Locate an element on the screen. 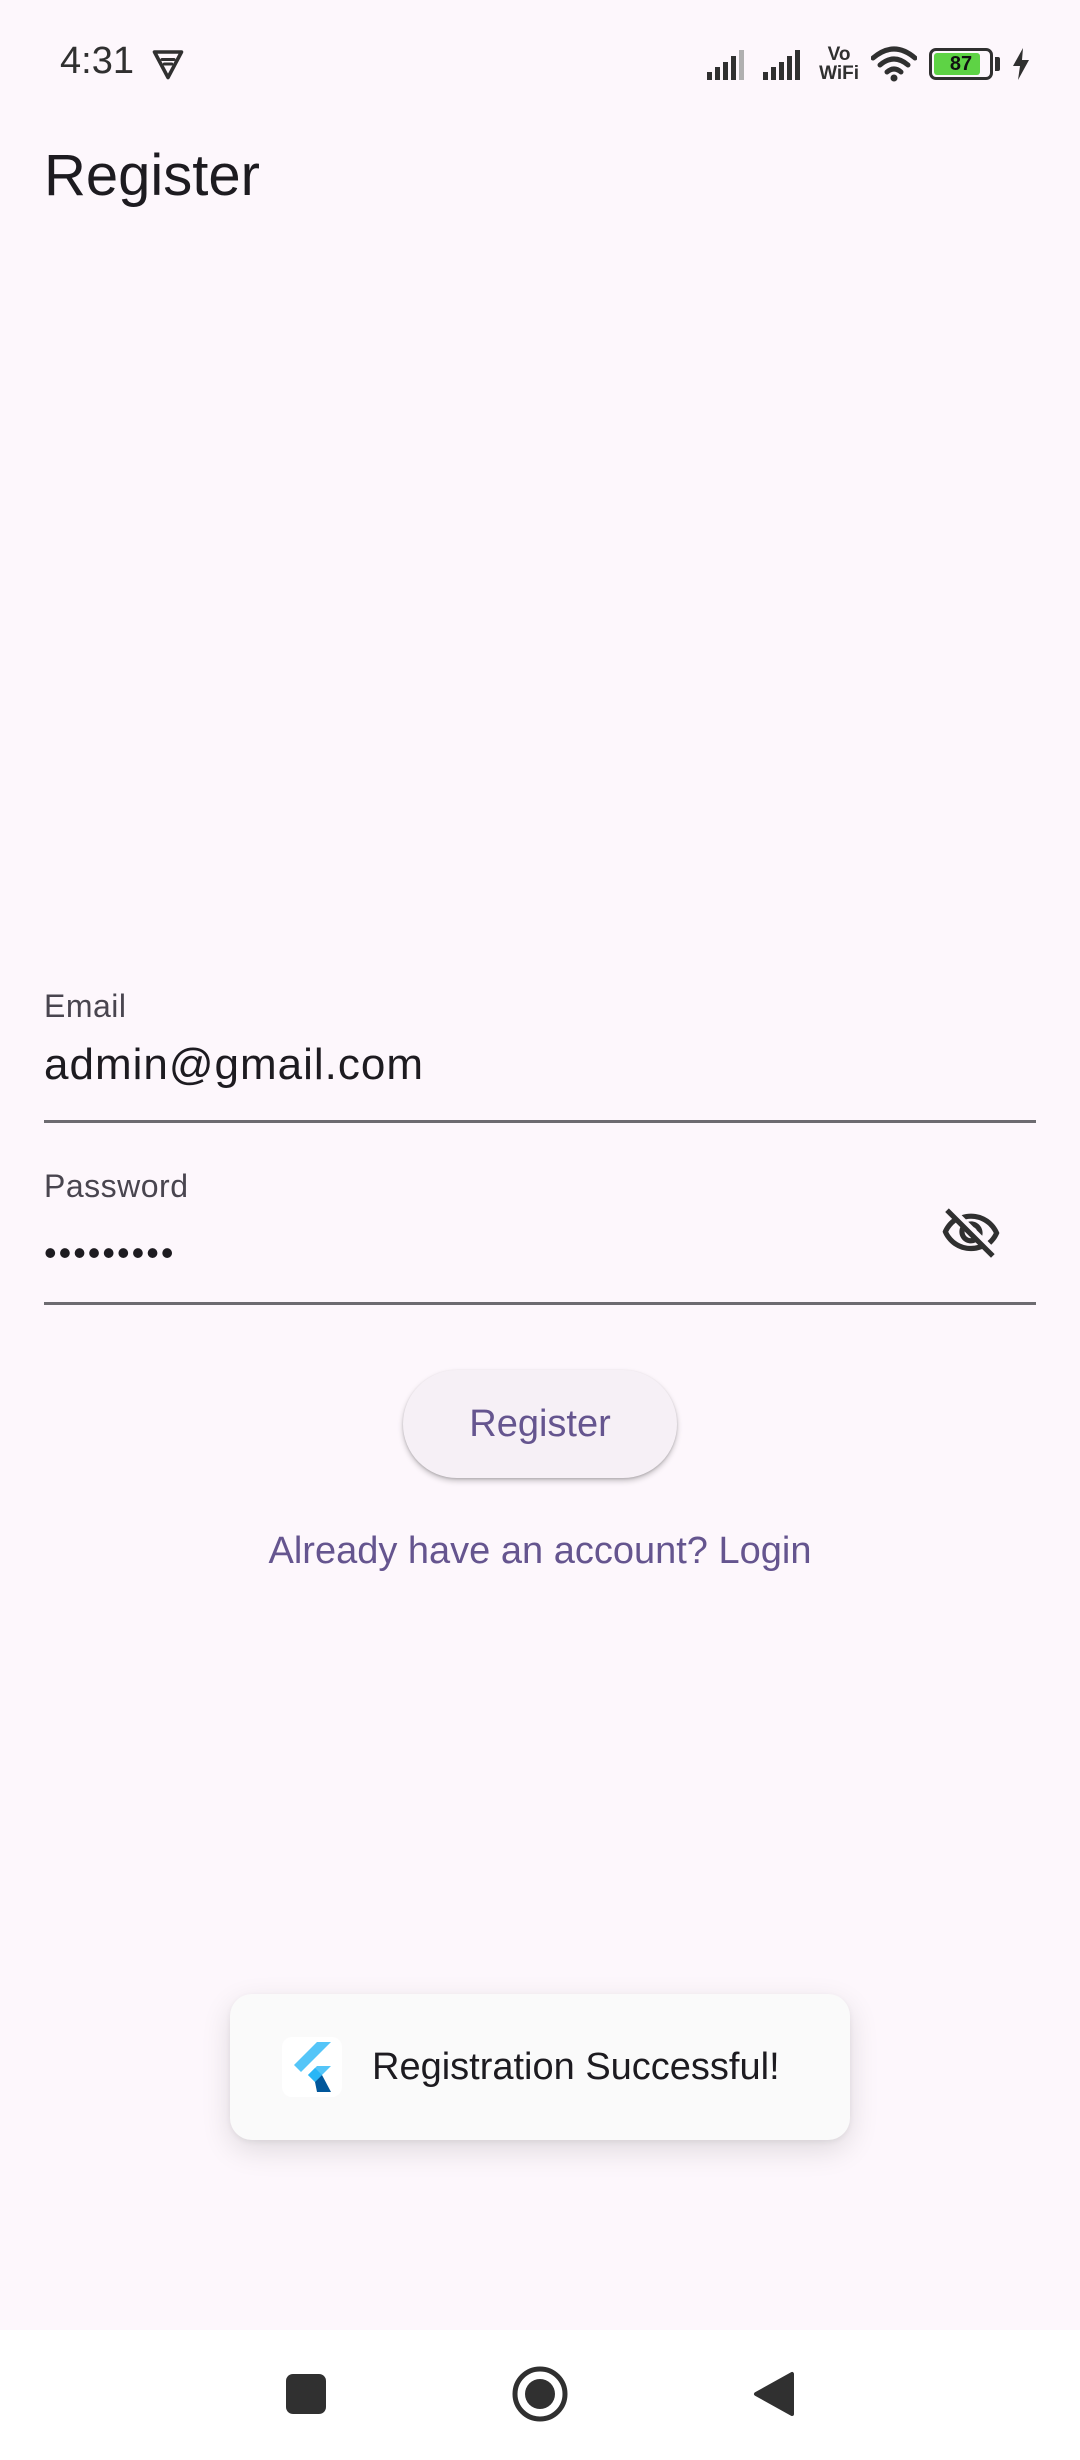  back-button is located at coordinates (774, 2394).